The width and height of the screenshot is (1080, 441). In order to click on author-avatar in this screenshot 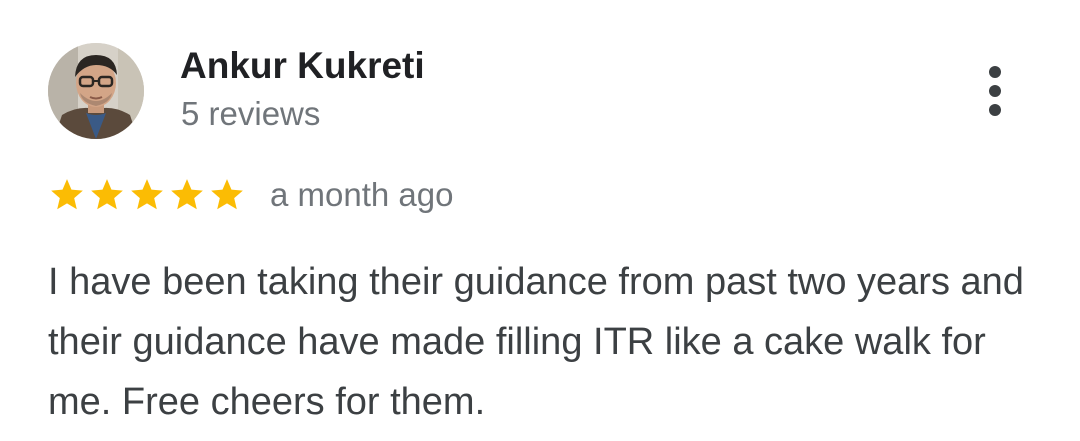, I will do `click(96, 91)`.